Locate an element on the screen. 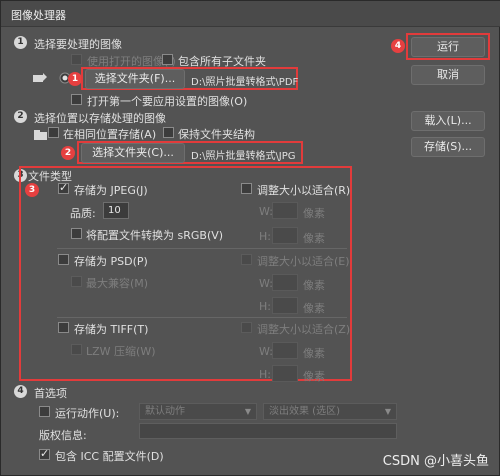 The width and height of the screenshot is (500, 476). lzw-label: LZW 压缩(W) is located at coordinates (121, 351).